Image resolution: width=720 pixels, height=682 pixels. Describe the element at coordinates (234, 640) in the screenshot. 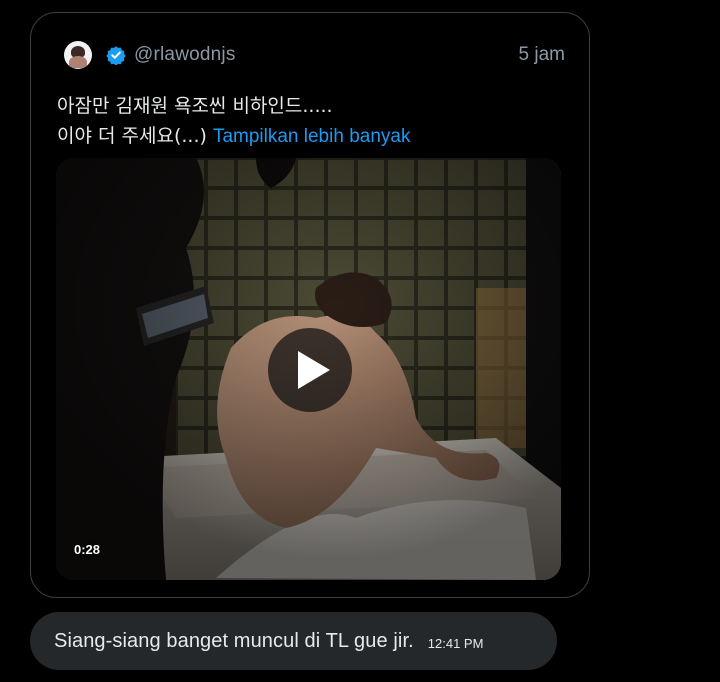

I see `message-text: Siang-siang banget muncul di TL gue jir.` at that location.